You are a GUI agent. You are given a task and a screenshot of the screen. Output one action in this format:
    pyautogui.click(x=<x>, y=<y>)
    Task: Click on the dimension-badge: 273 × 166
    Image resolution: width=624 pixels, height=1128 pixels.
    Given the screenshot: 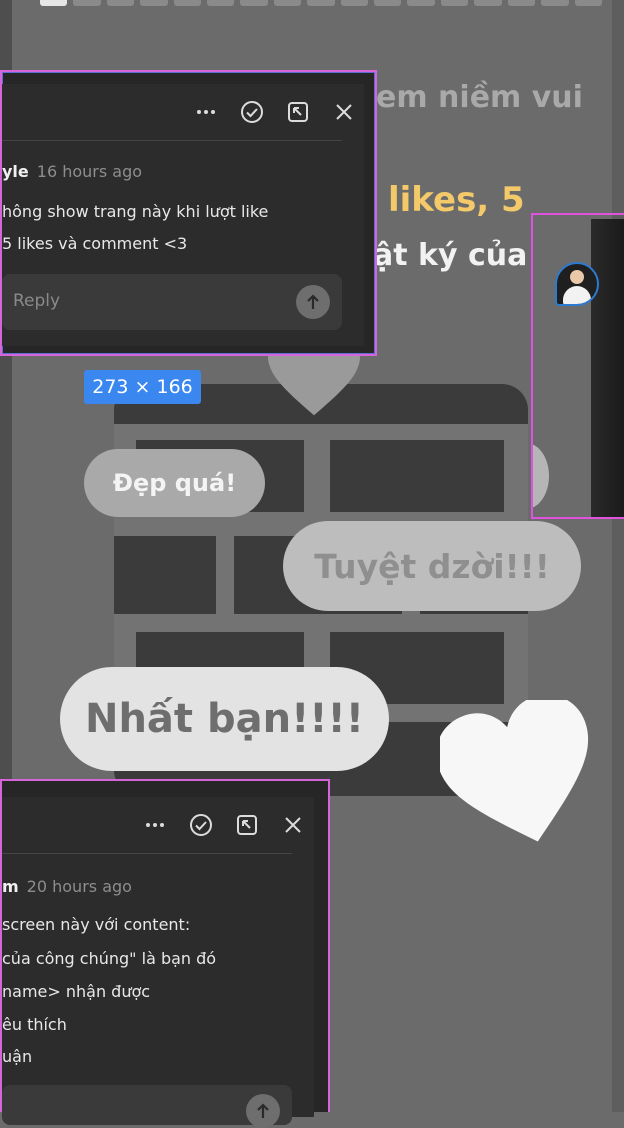 What is the action you would take?
    pyautogui.click(x=142, y=387)
    